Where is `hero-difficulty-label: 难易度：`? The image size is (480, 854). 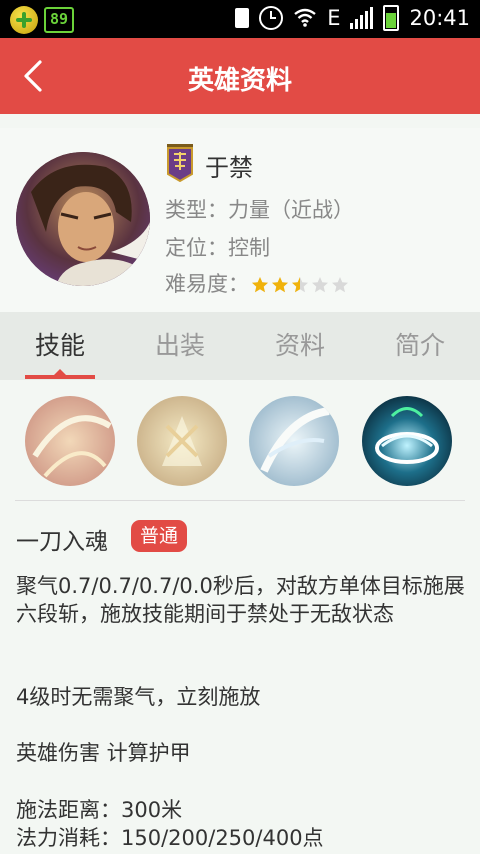 hero-difficulty-label: 难易度： is located at coordinates (207, 284).